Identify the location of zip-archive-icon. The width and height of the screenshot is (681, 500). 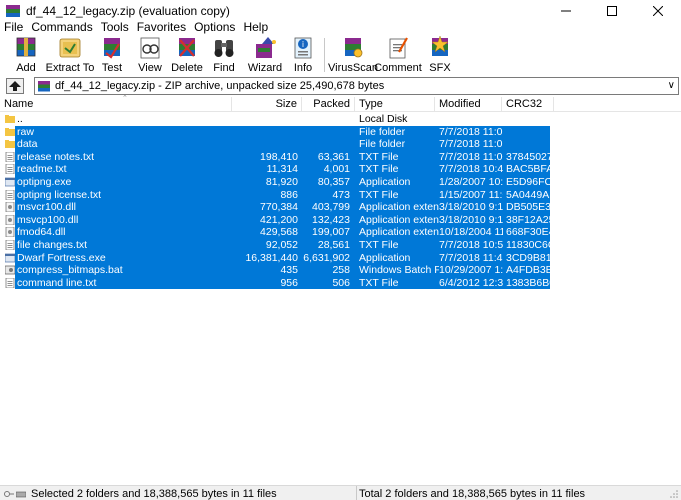
(44, 86).